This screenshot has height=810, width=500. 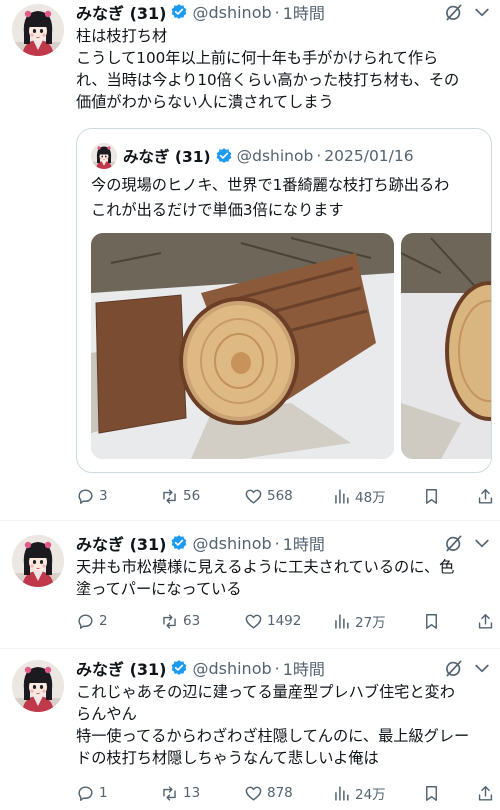 What do you see at coordinates (275, 156) in the screenshot?
I see `quote-author-handle: @dshinob` at bounding box center [275, 156].